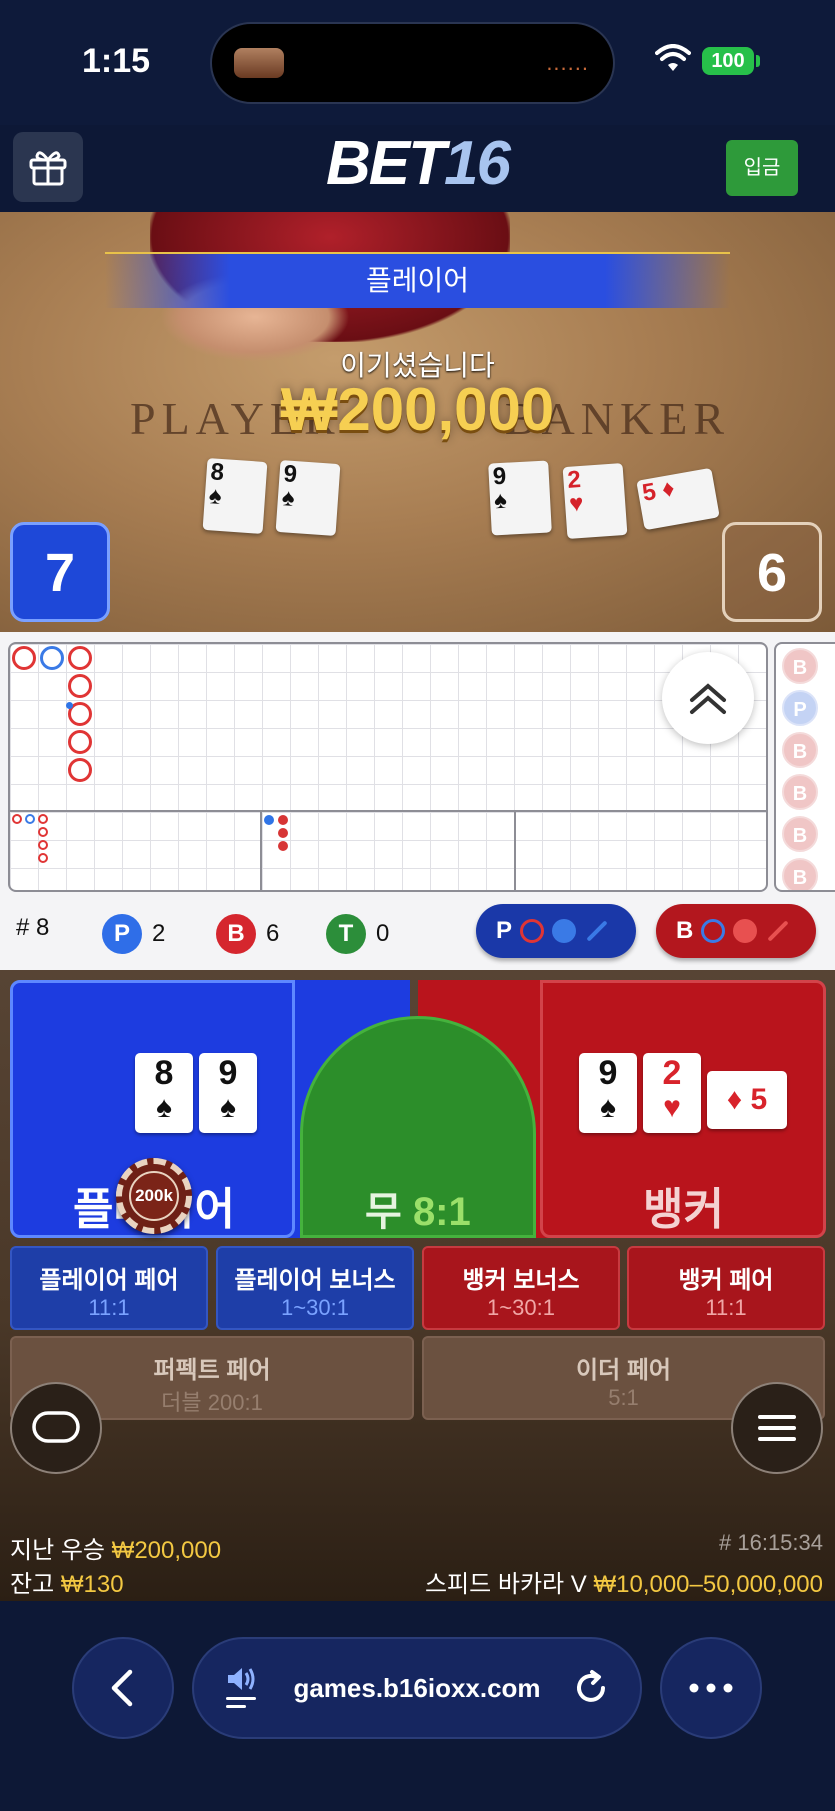 This screenshot has height=1811, width=835. Describe the element at coordinates (109, 1280) in the screenshot. I see `side-bet-label: 플레이어 페어` at that location.